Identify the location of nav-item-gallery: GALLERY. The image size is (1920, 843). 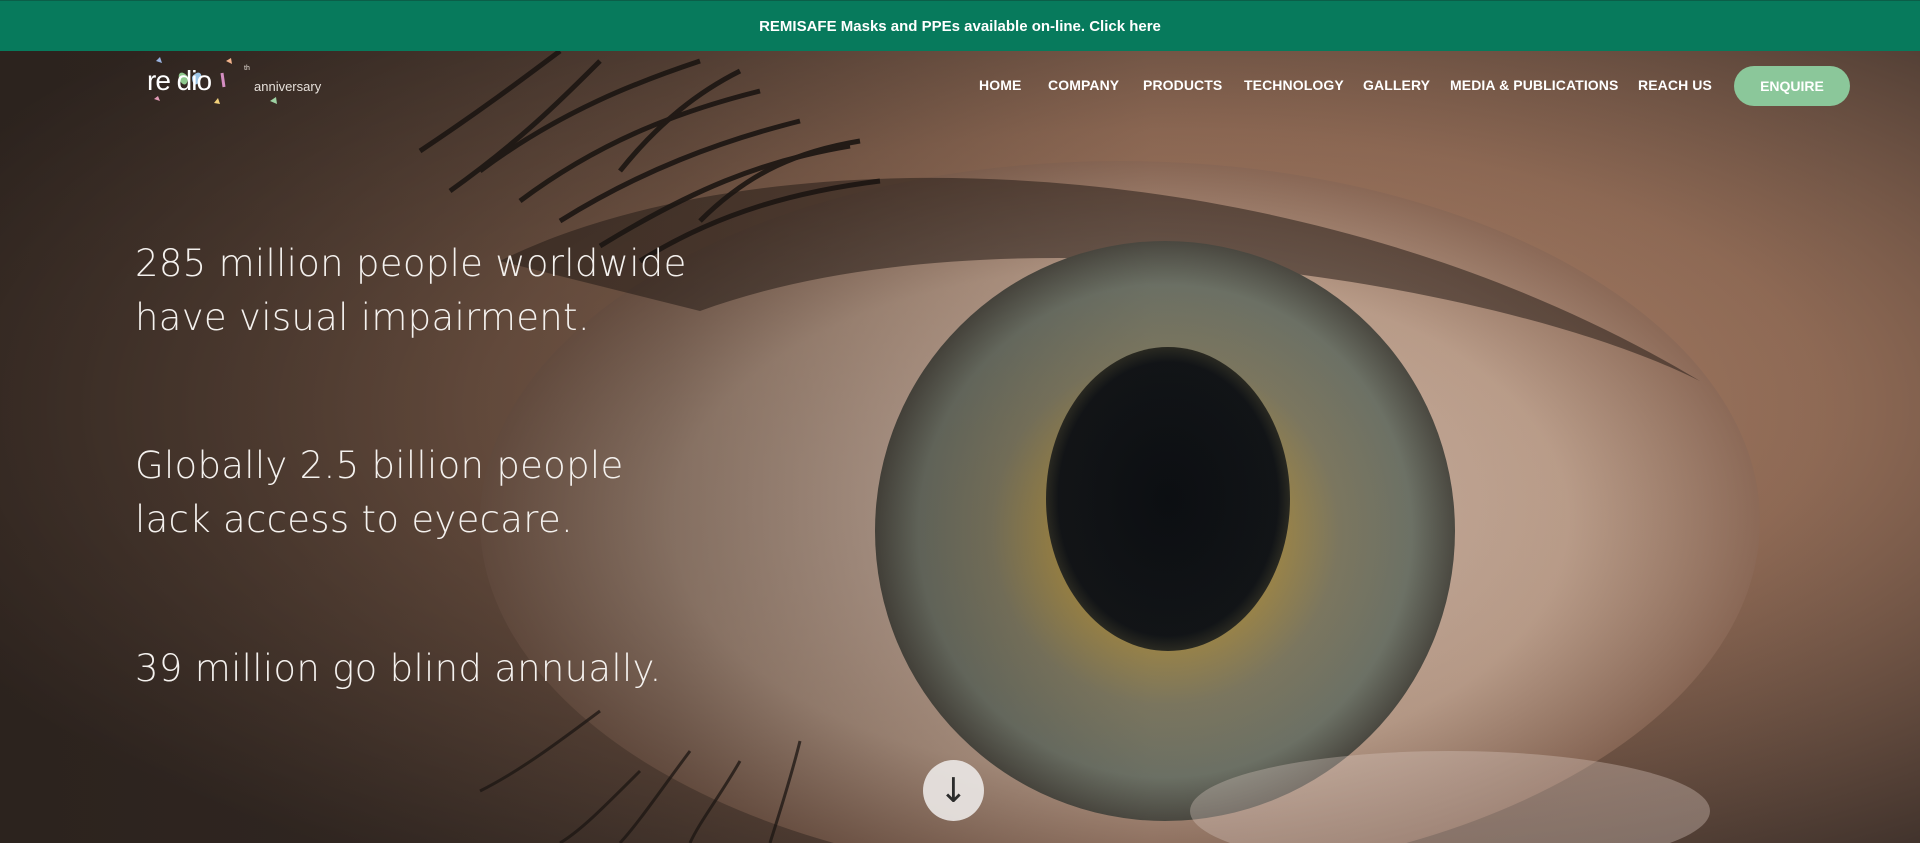
(1396, 85).